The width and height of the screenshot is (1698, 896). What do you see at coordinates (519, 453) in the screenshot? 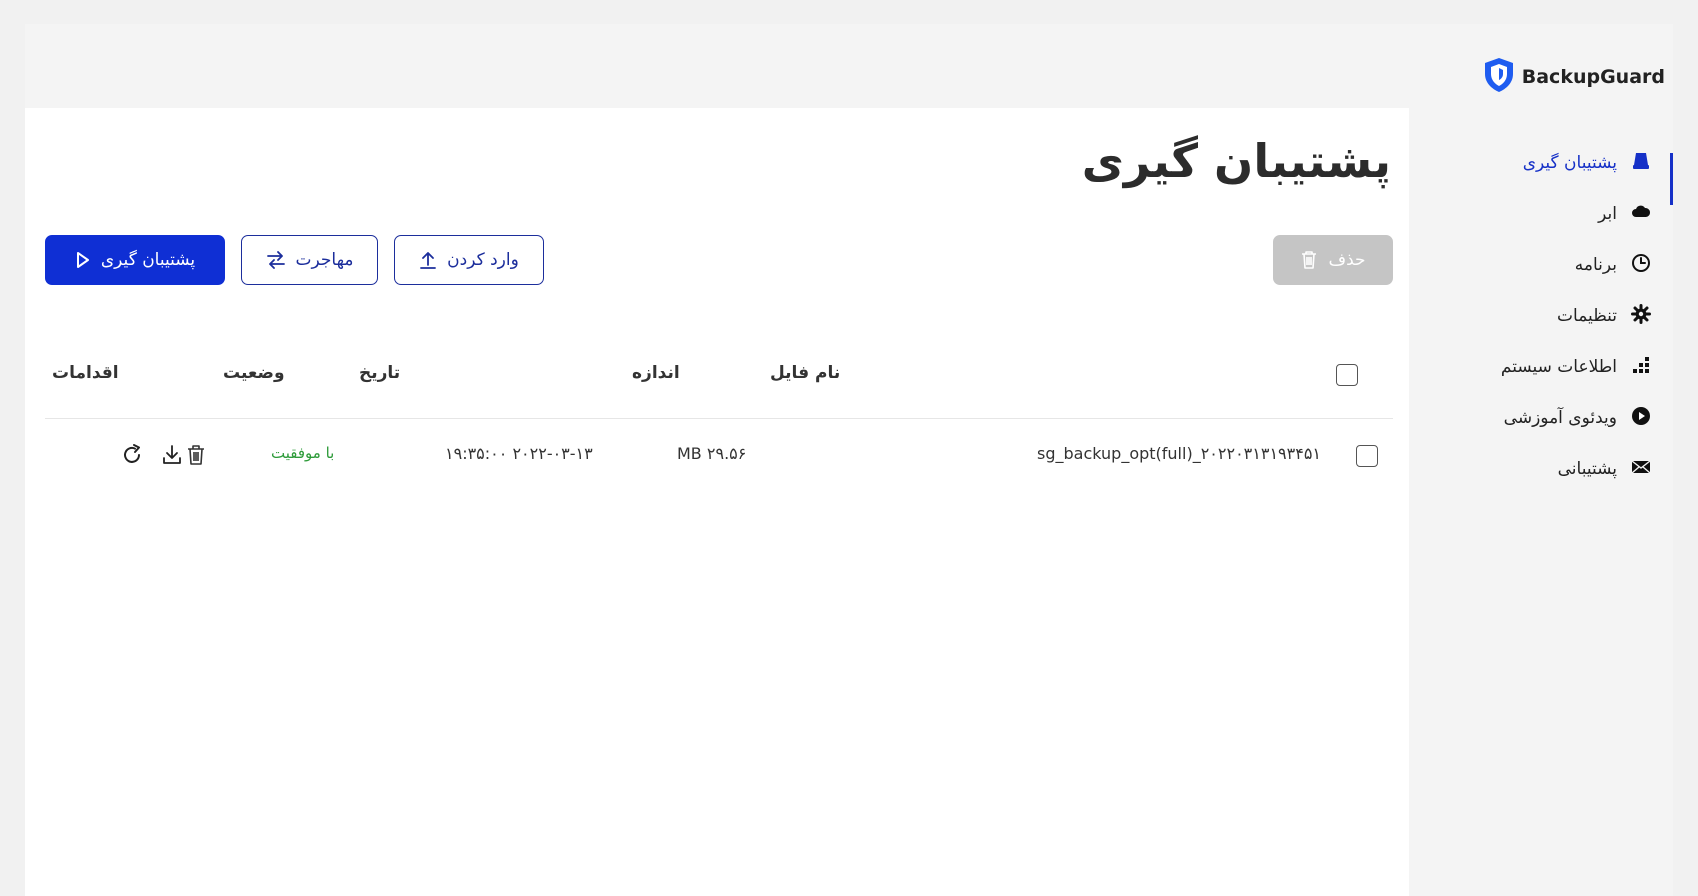
I see `row-date: ۲۰۲۲-۰۳-۱۳ ۱۹:۳۵:۰۰` at bounding box center [519, 453].